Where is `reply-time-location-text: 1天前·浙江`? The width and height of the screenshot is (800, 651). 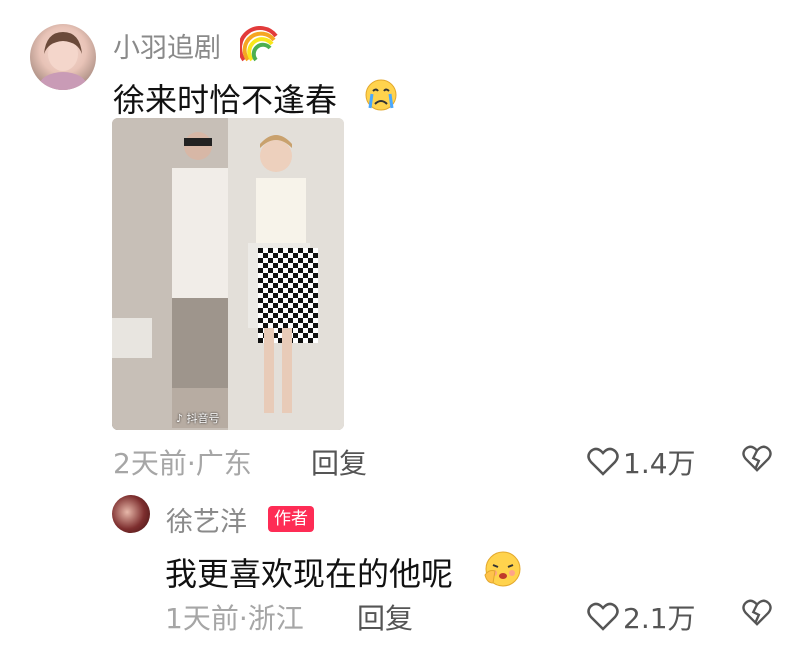
reply-time-location-text: 1天前·浙江 is located at coordinates (234, 618).